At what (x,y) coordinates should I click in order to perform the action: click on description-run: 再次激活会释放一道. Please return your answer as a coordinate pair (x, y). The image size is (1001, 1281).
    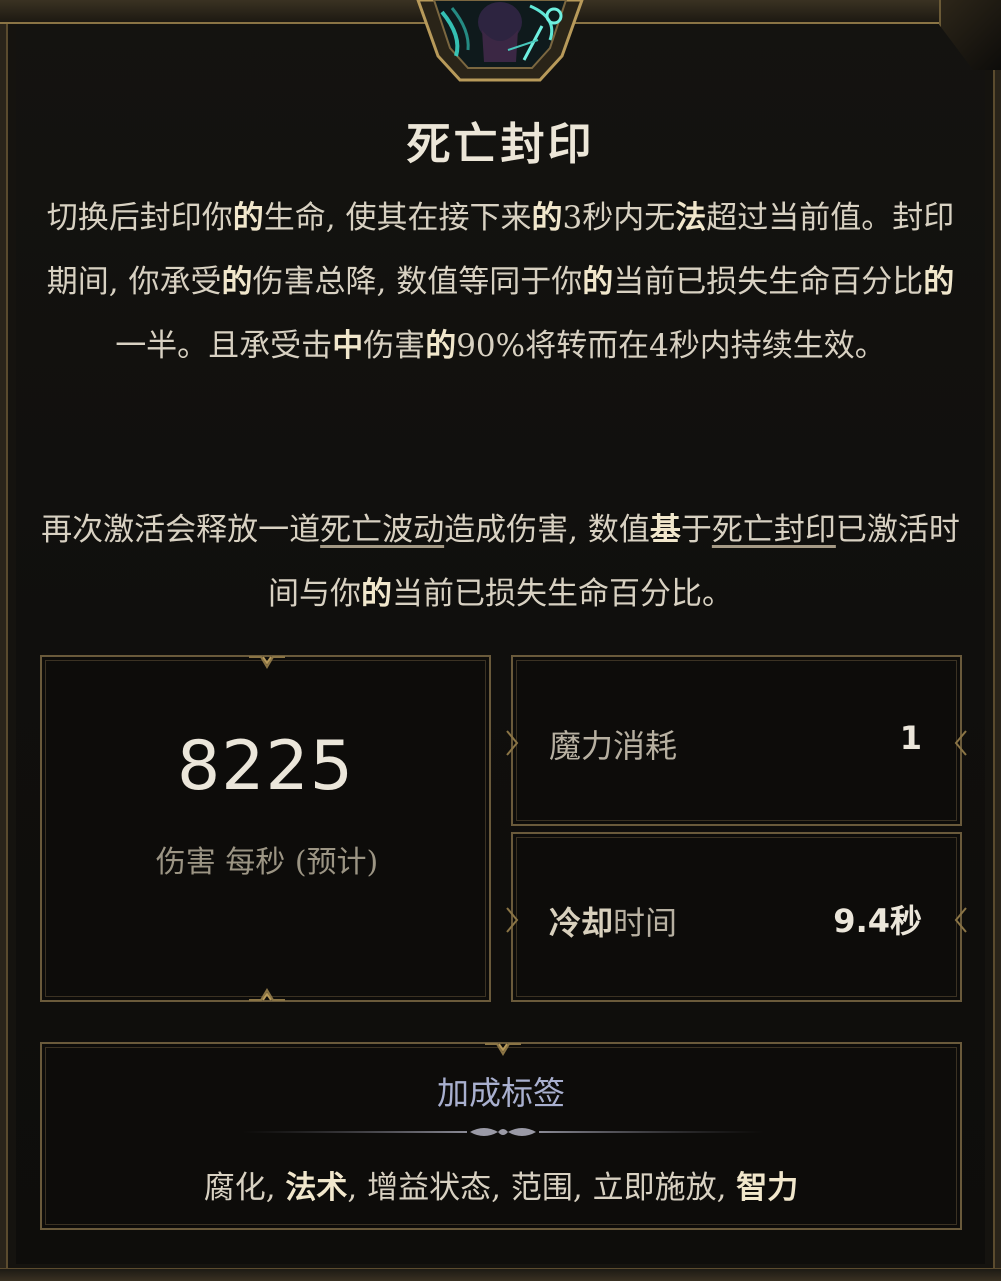
    Looking at the image, I should click on (181, 530).